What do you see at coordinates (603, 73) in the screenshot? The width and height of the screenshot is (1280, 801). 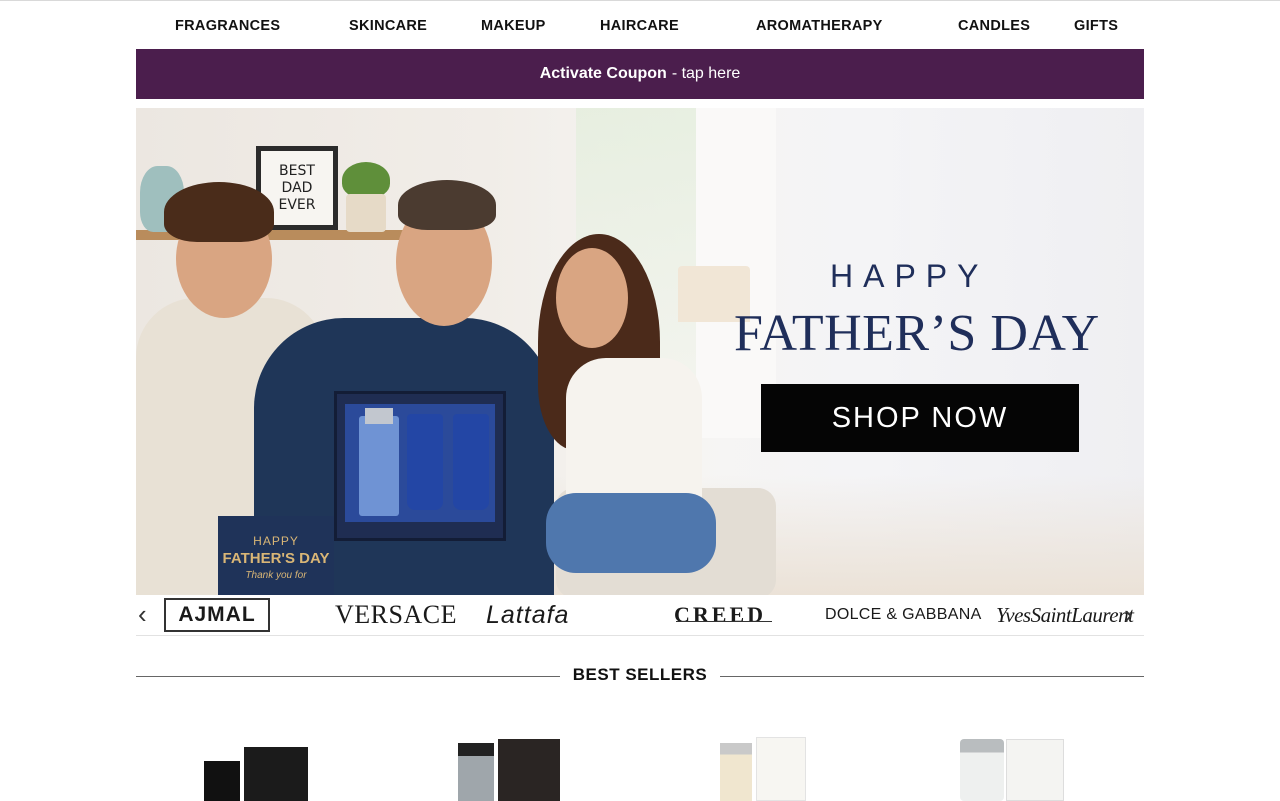 I see `coupon-label: Activate Coupon` at bounding box center [603, 73].